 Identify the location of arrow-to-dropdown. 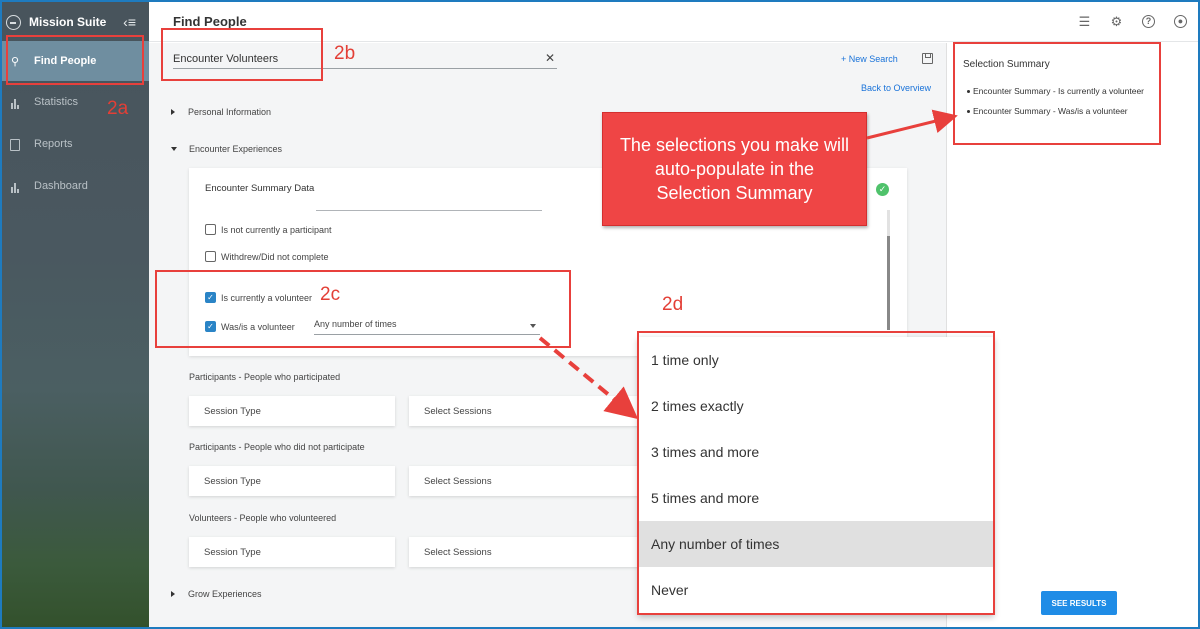
(588, 378).